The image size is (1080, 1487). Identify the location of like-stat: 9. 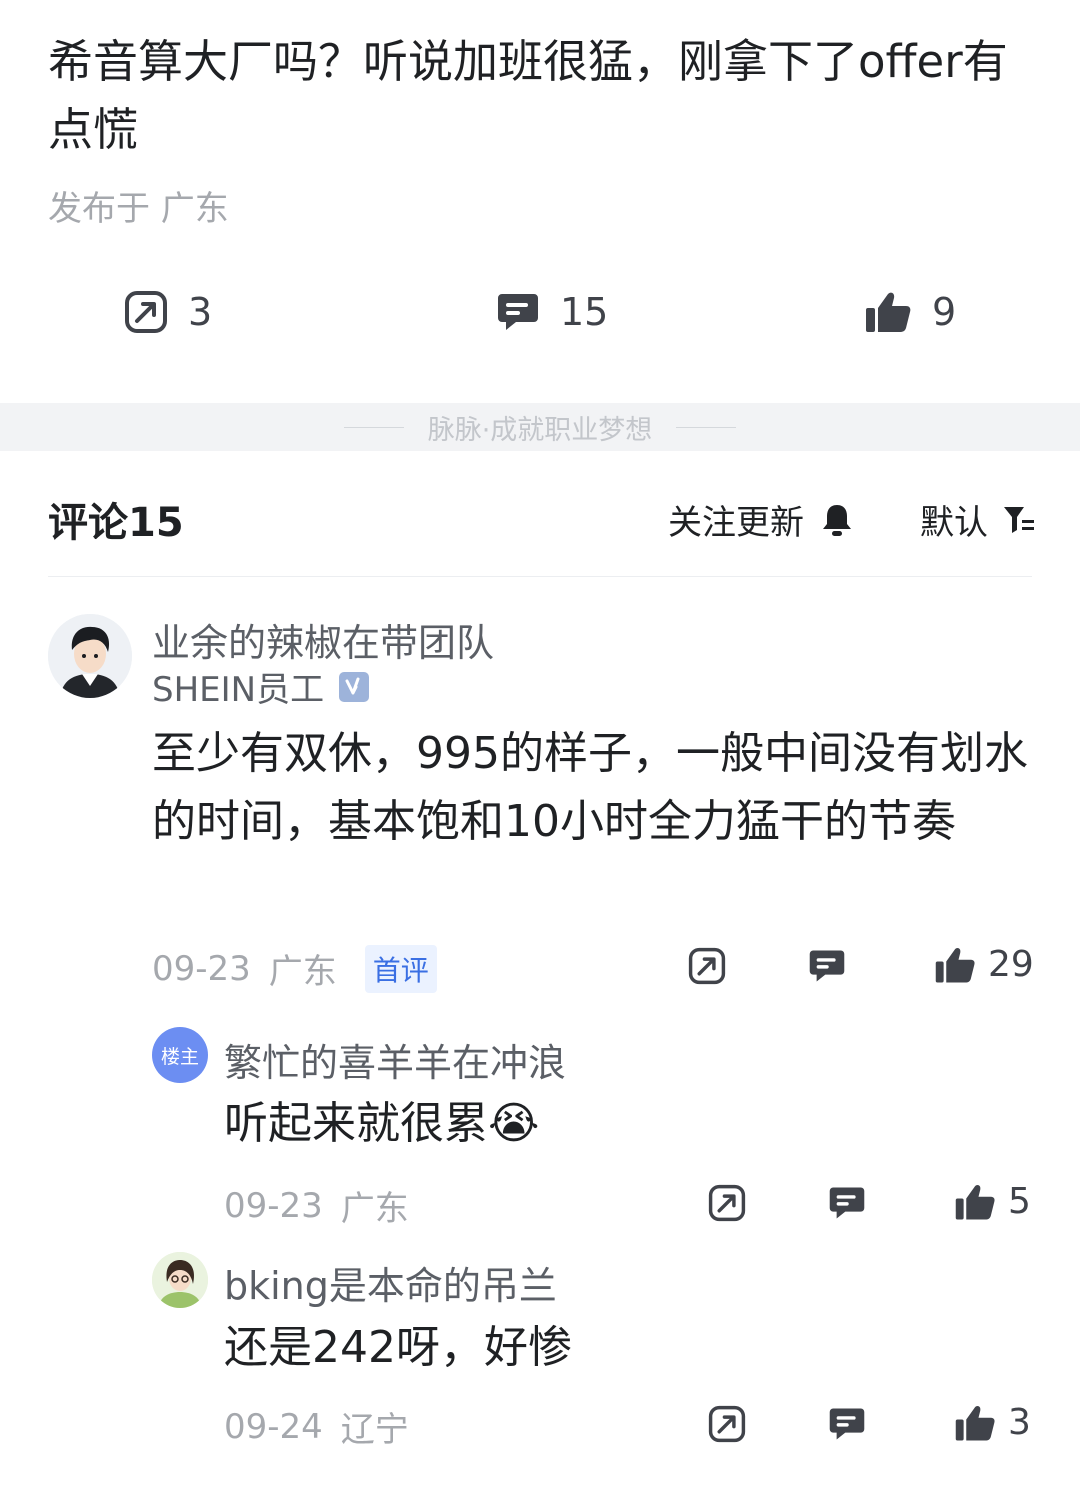
(910, 312).